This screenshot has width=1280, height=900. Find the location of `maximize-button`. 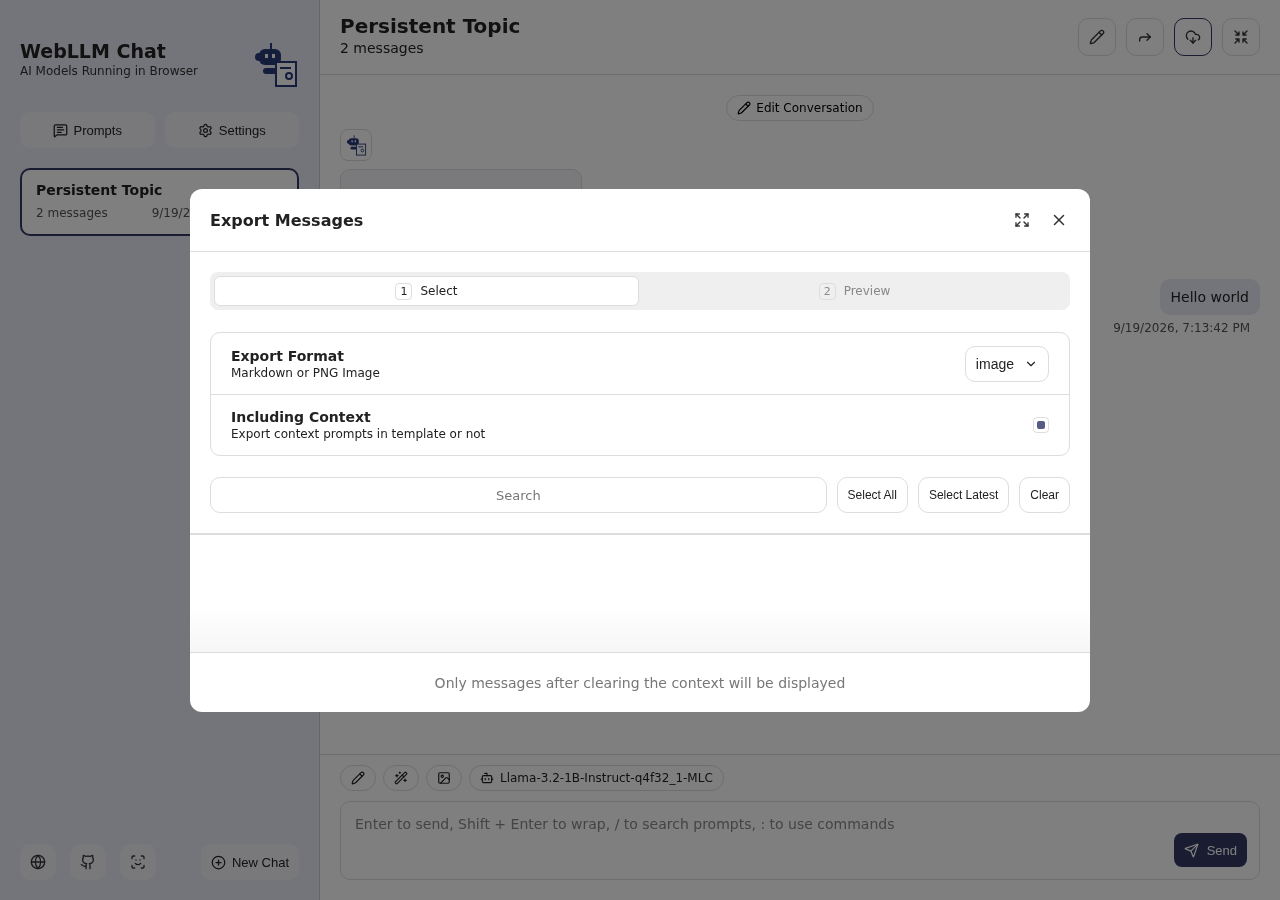

maximize-button is located at coordinates (1022, 220).